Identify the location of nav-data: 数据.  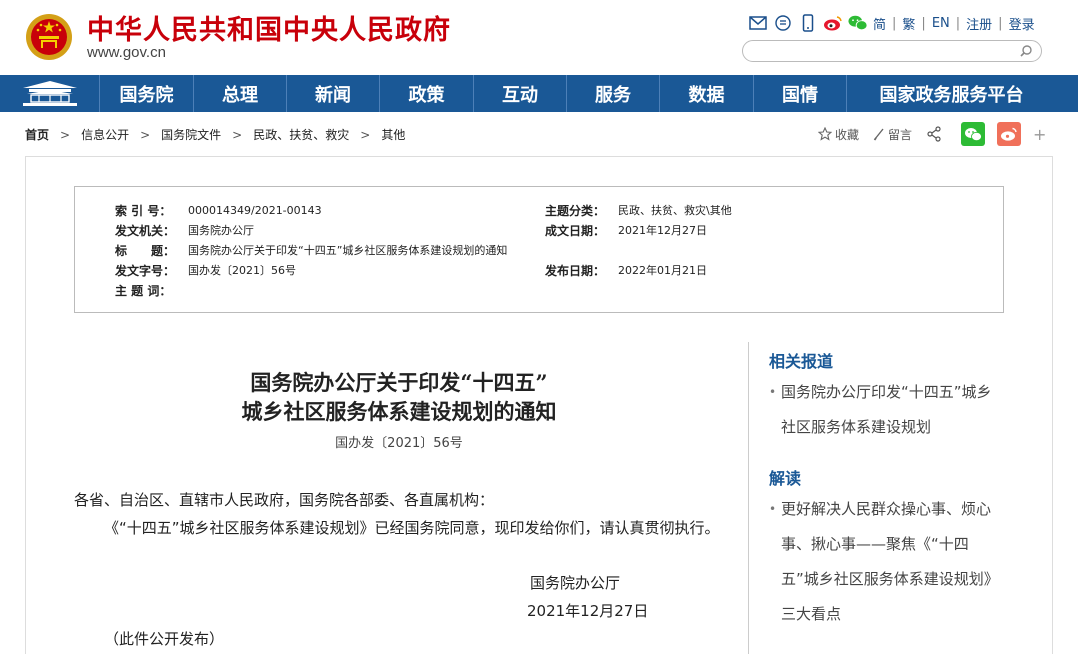
(707, 93).